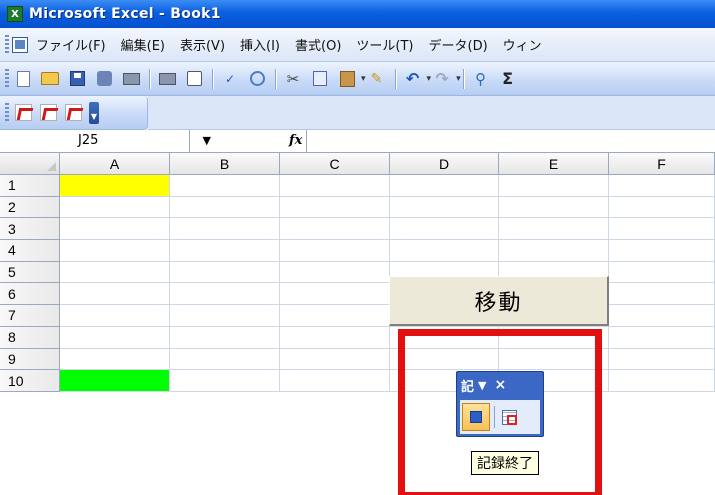 Image resolution: width=715 pixels, height=495 pixels. Describe the element at coordinates (115, 207) in the screenshot. I see `cell-A2` at that location.